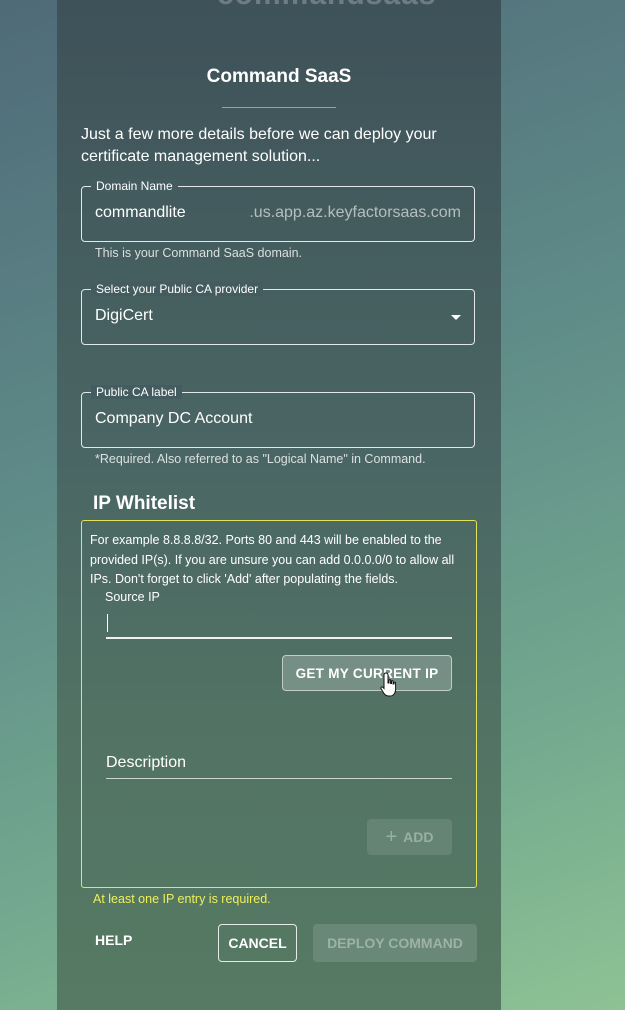 This screenshot has height=1010, width=625. Describe the element at coordinates (144, 503) in the screenshot. I see `ip-whitelist-title: IP Whitelist` at that location.